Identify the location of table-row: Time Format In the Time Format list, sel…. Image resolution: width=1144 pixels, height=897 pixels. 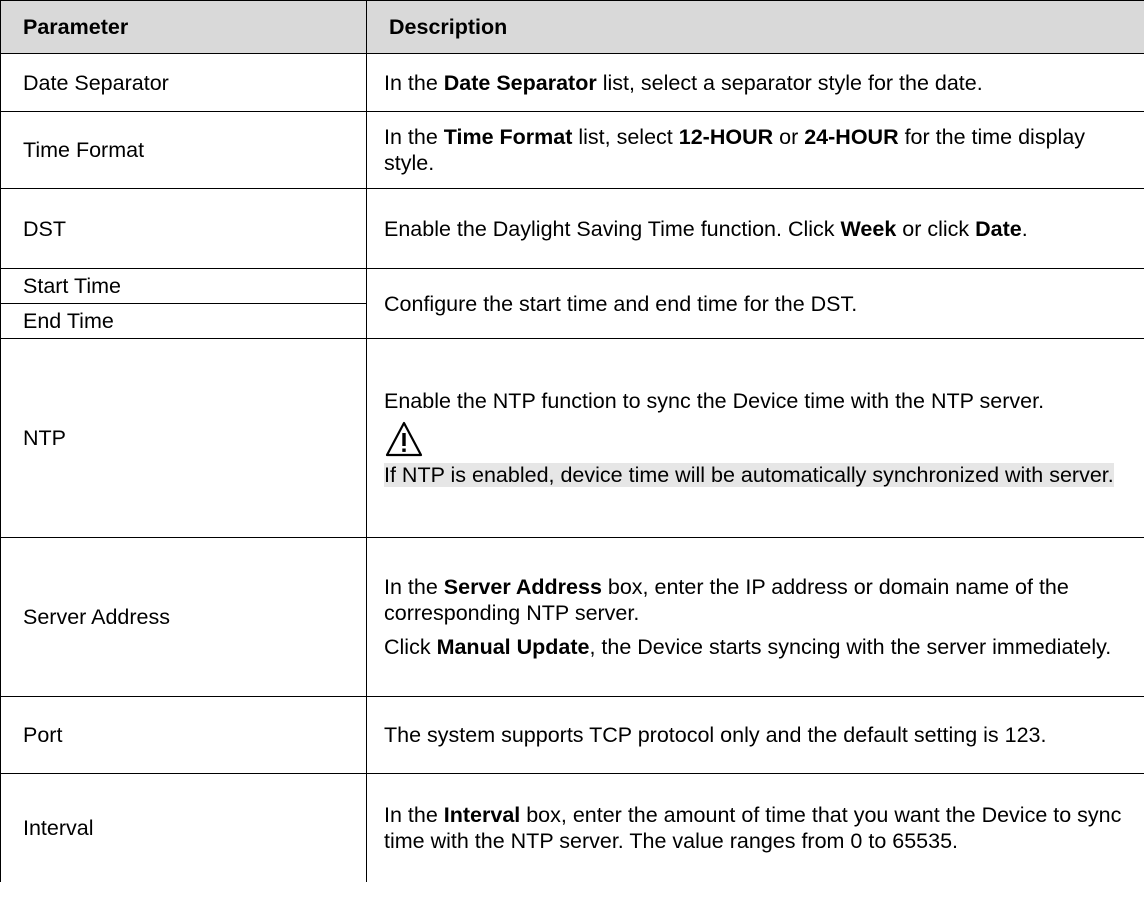
(572, 150).